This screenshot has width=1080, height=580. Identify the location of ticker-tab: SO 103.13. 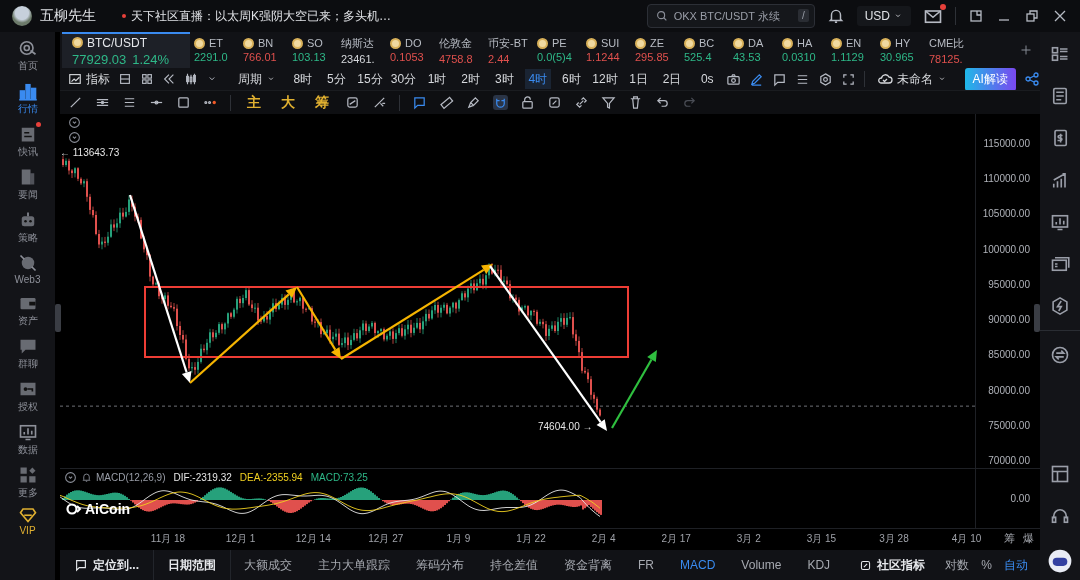
(312, 50).